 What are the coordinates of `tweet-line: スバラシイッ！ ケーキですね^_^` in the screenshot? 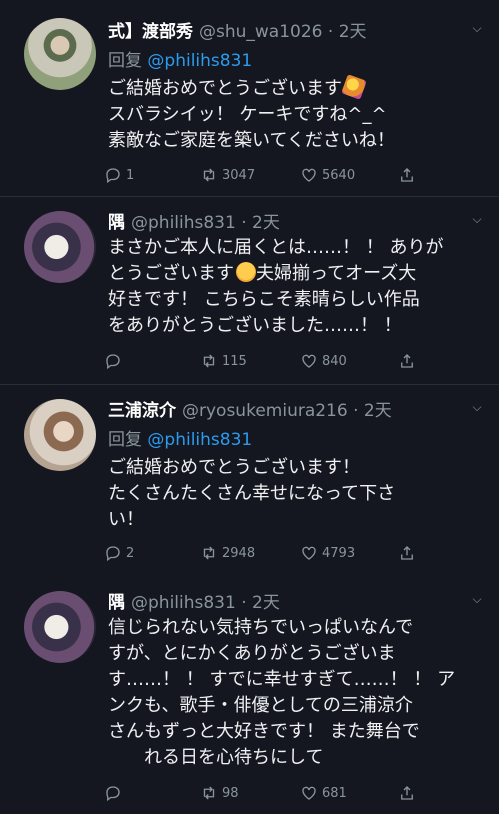 It's located at (247, 114).